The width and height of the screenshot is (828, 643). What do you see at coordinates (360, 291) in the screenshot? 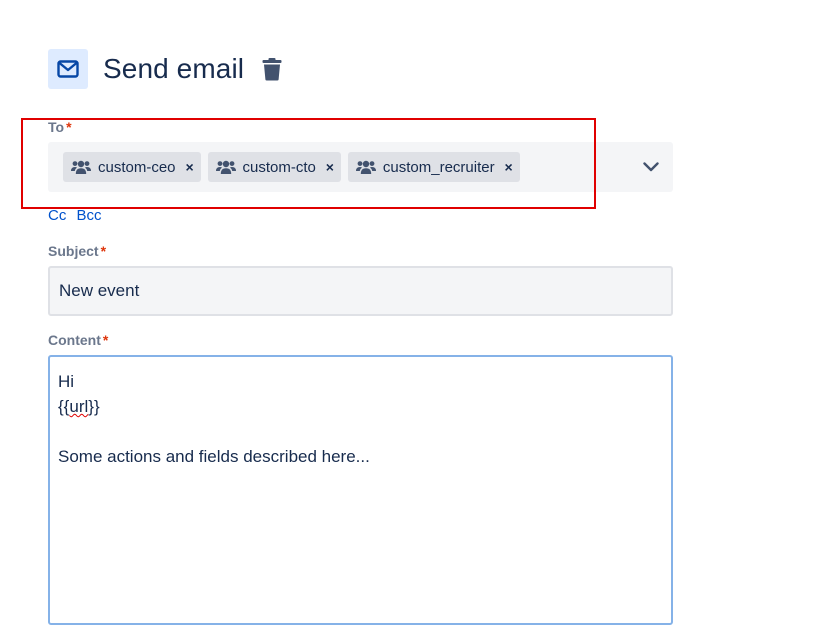
I see `subject-input` at bounding box center [360, 291].